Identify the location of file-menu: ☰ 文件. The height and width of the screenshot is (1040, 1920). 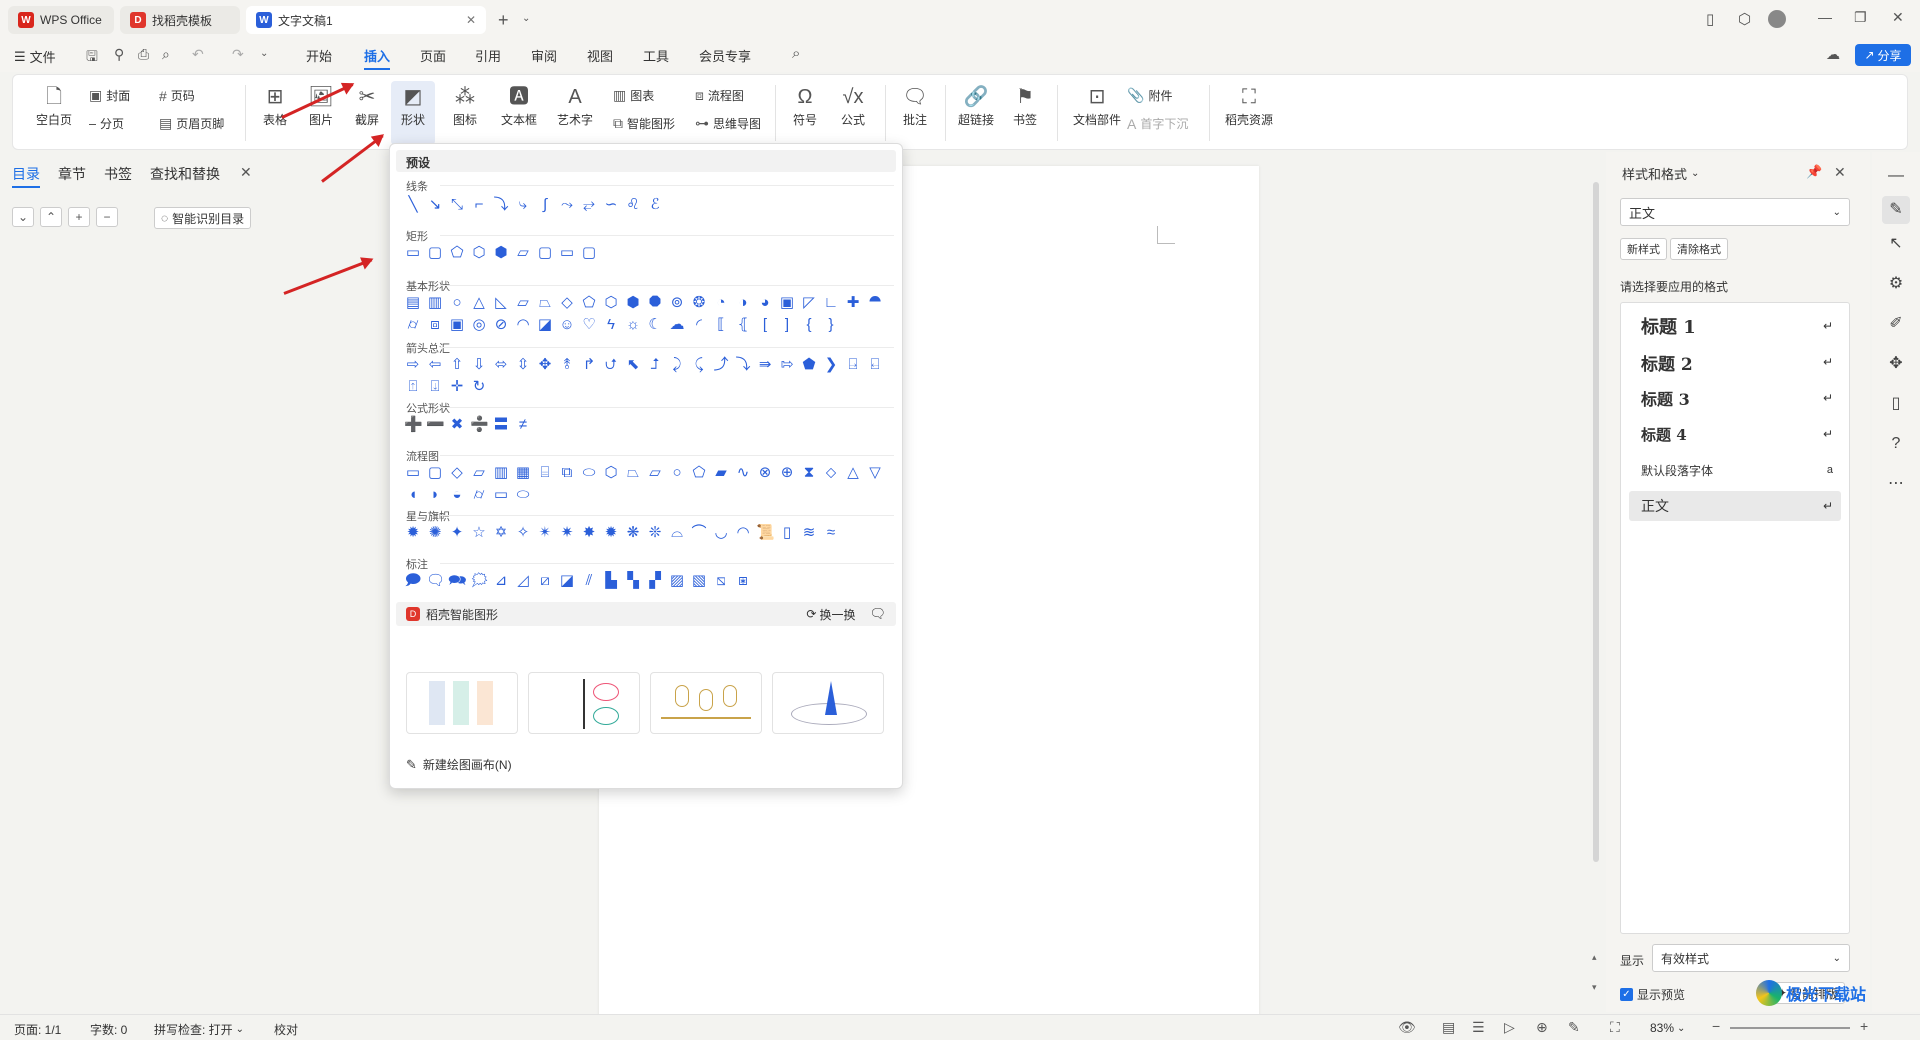
(35, 56).